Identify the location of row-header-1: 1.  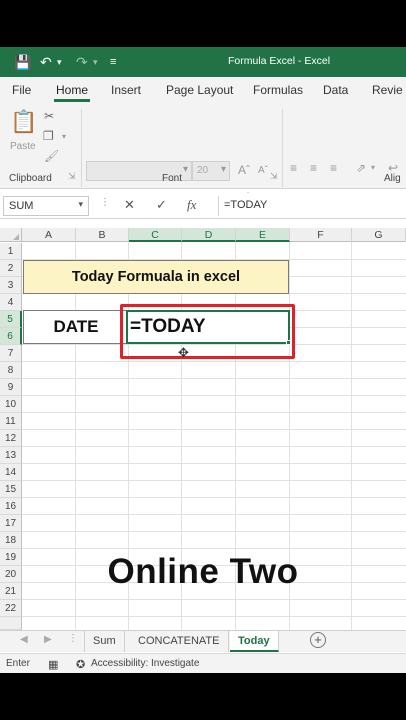
(11, 251).